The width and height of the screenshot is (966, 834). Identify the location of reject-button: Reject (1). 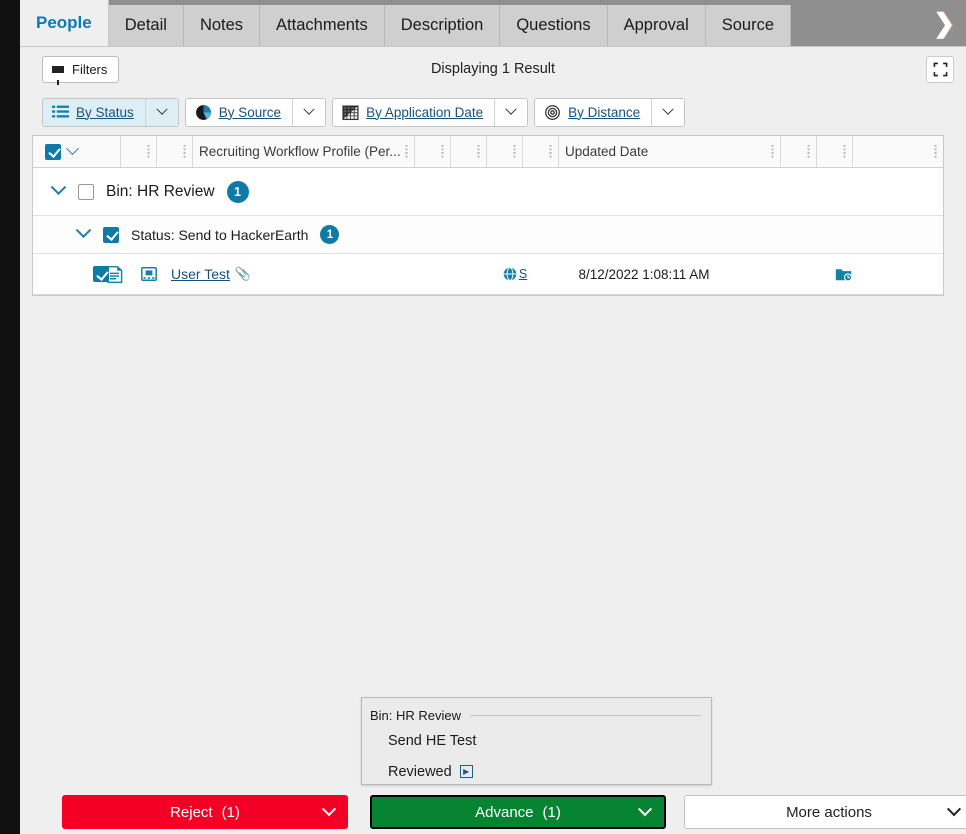
(205, 812).